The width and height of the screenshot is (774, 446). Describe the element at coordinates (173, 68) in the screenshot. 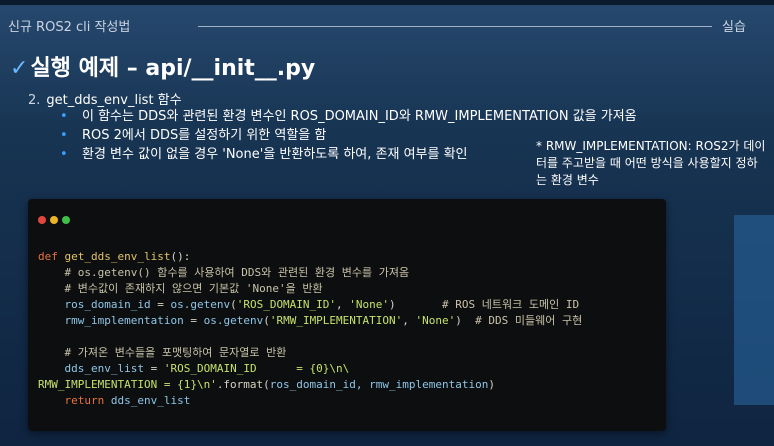

I see `slide-title-text: 실행 예제 – api/__init__.py` at that location.